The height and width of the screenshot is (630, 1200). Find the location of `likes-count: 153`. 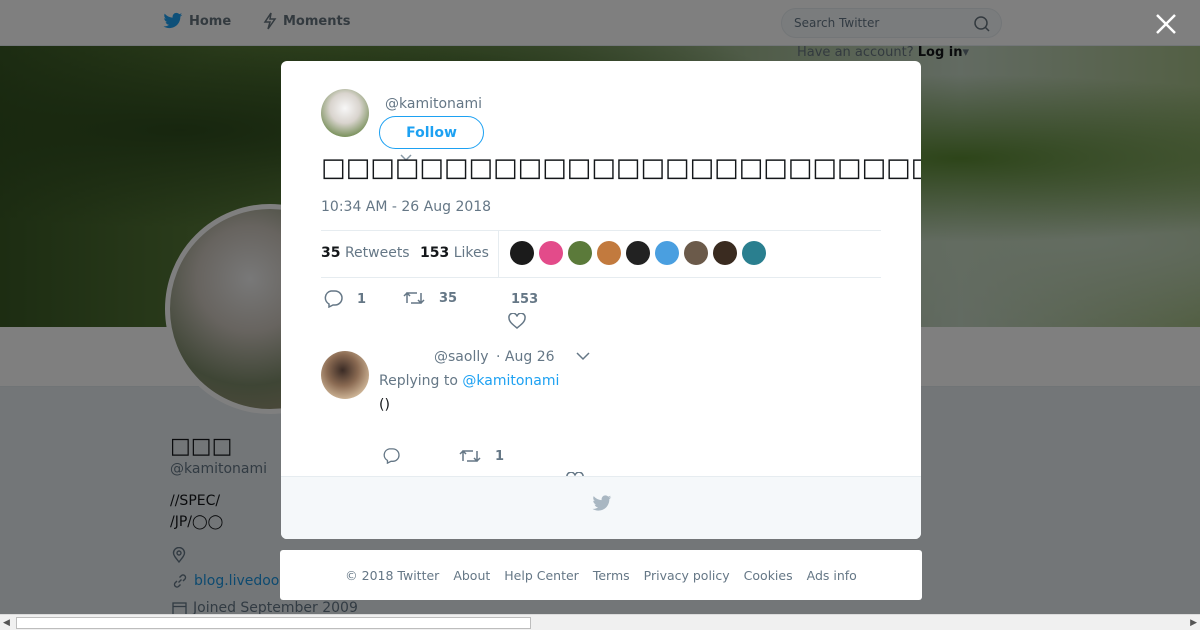

likes-count: 153 is located at coordinates (435, 253).